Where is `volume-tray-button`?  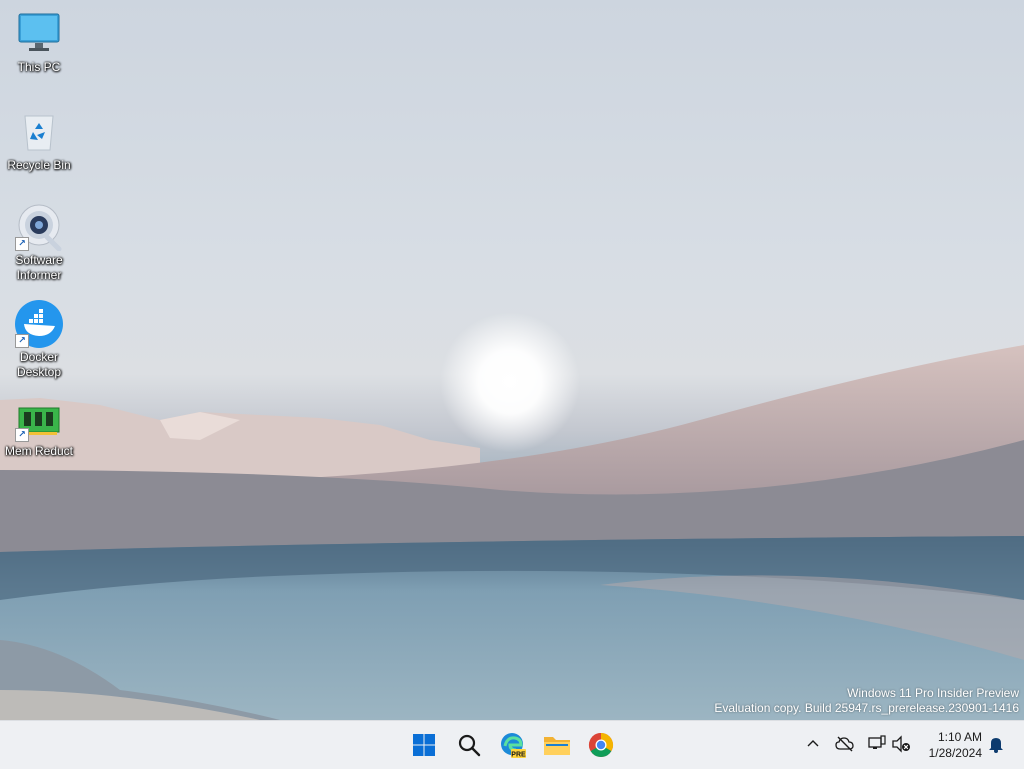 volume-tray-button is located at coordinates (901, 744).